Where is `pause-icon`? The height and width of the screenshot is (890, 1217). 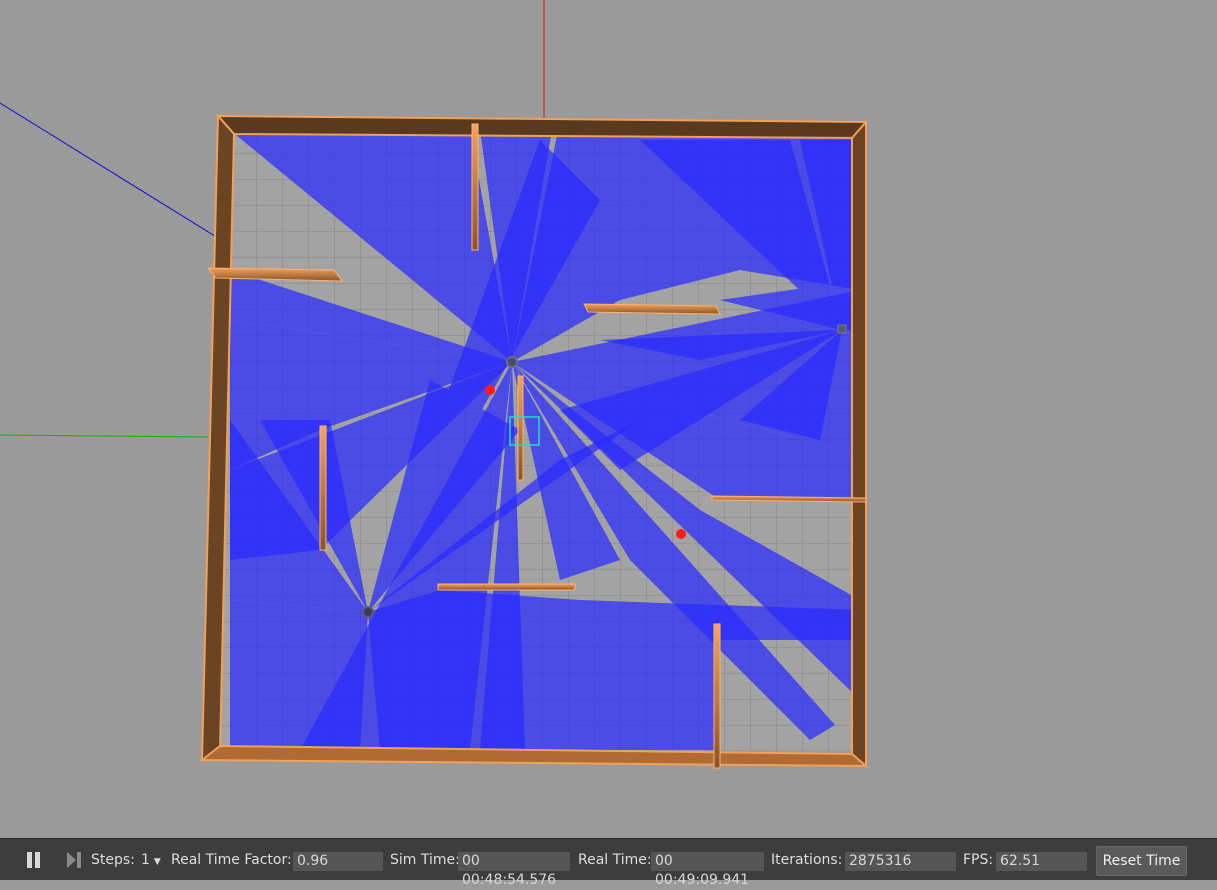
pause-icon is located at coordinates (33, 859).